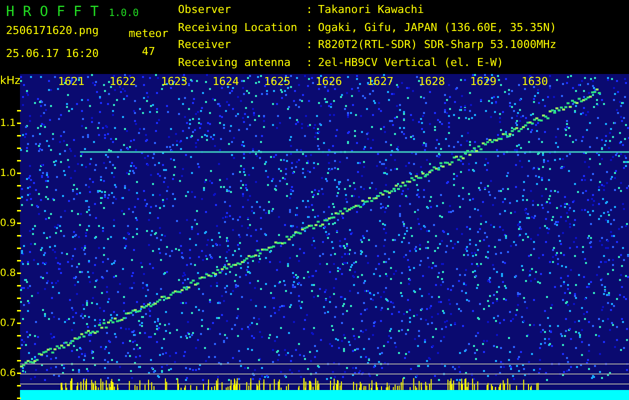 The height and width of the screenshot is (400, 629). I want to click on time-label: 1629, so click(483, 82).